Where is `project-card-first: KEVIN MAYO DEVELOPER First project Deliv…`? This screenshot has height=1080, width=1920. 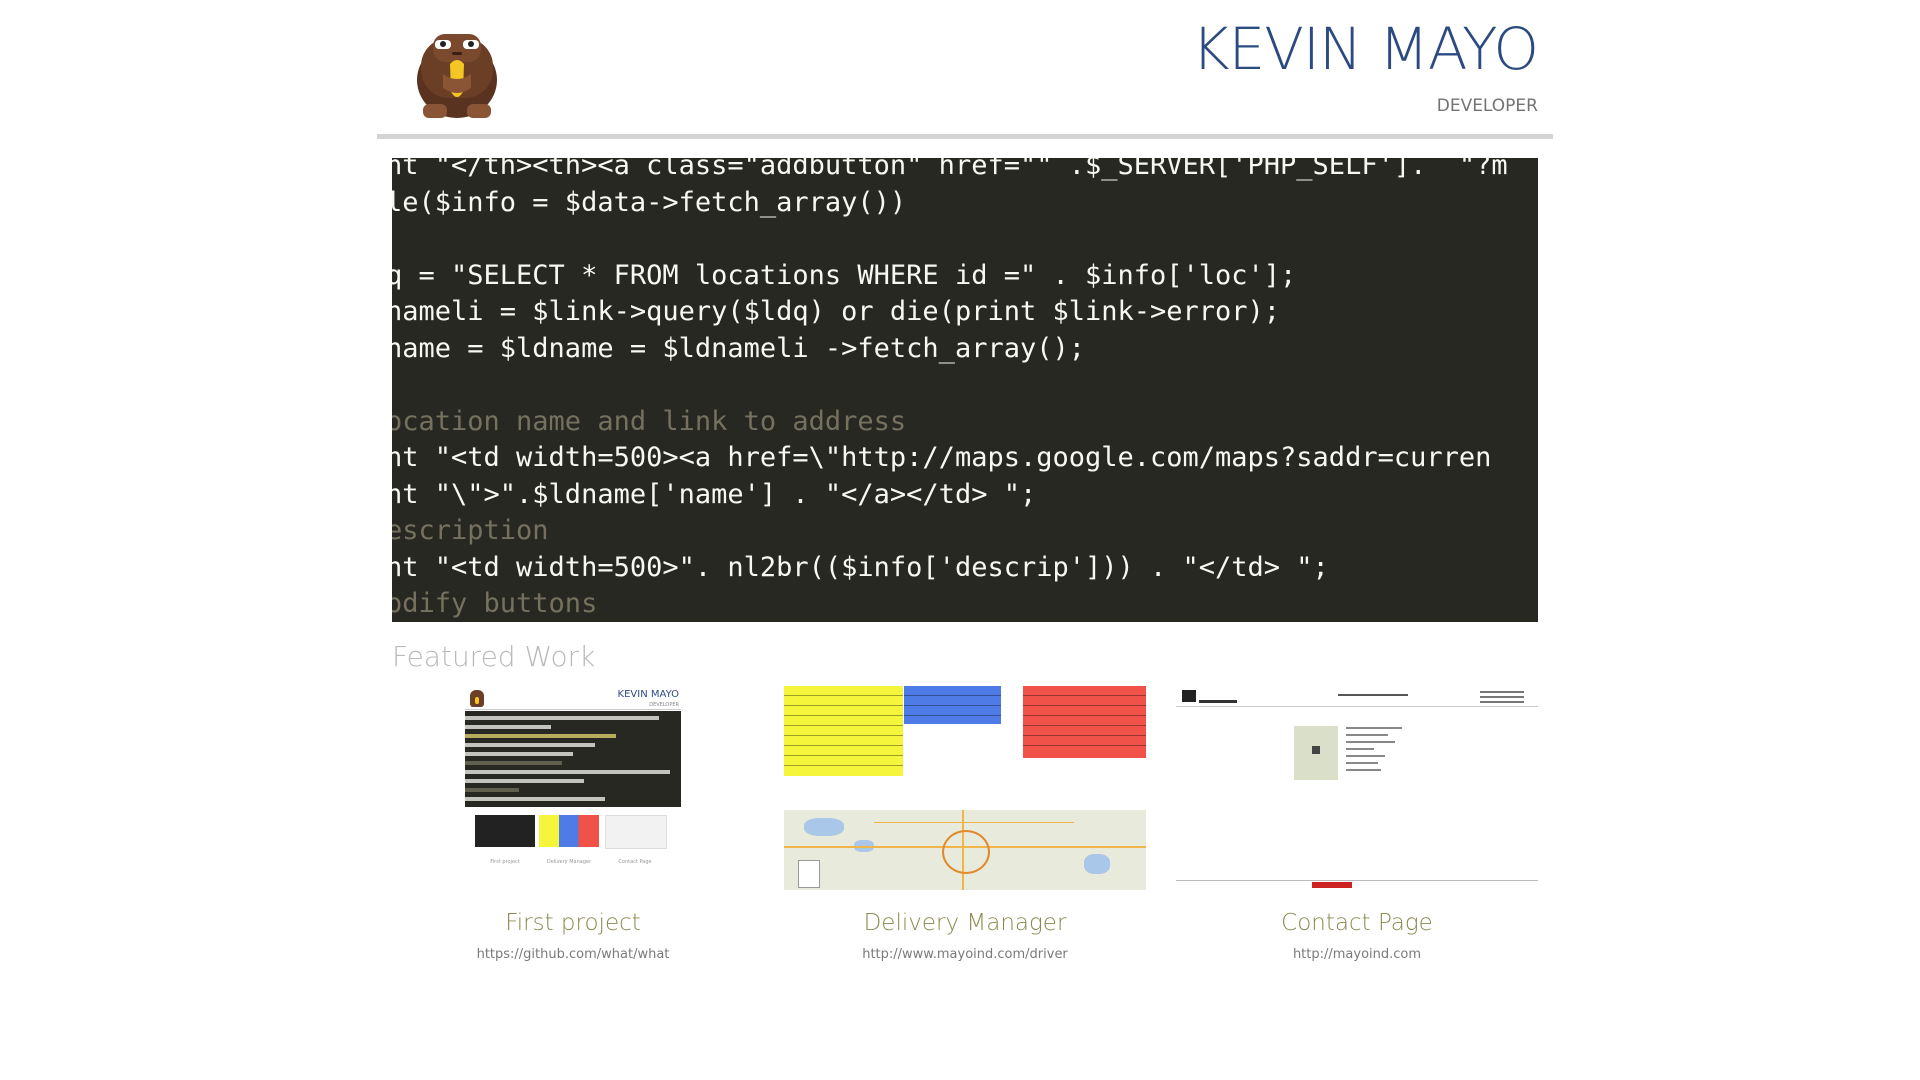 project-card-first: KEVIN MAYO DEVELOPER First project Deliv… is located at coordinates (573, 829).